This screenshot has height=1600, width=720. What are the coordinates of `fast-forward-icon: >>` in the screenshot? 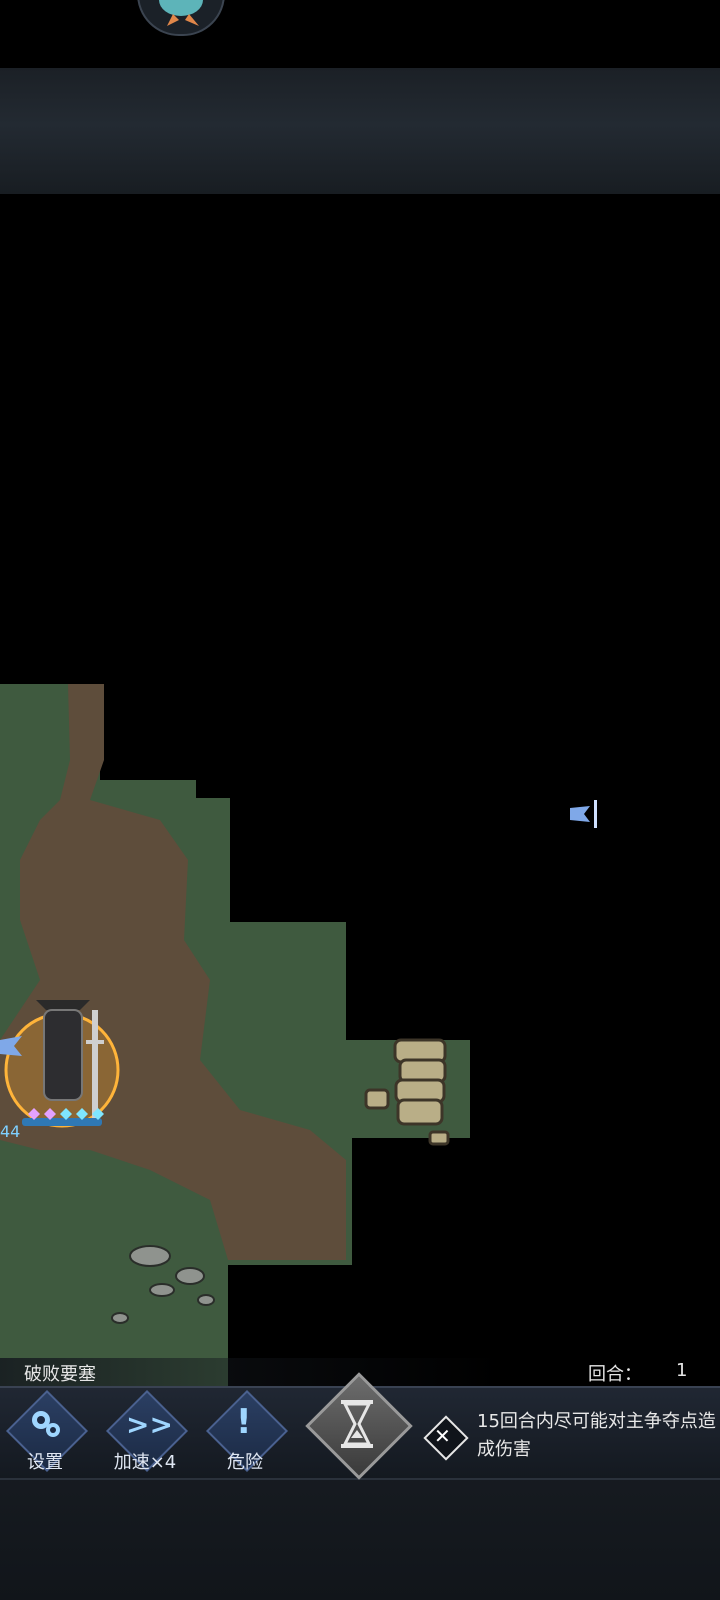 It's located at (149, 1424).